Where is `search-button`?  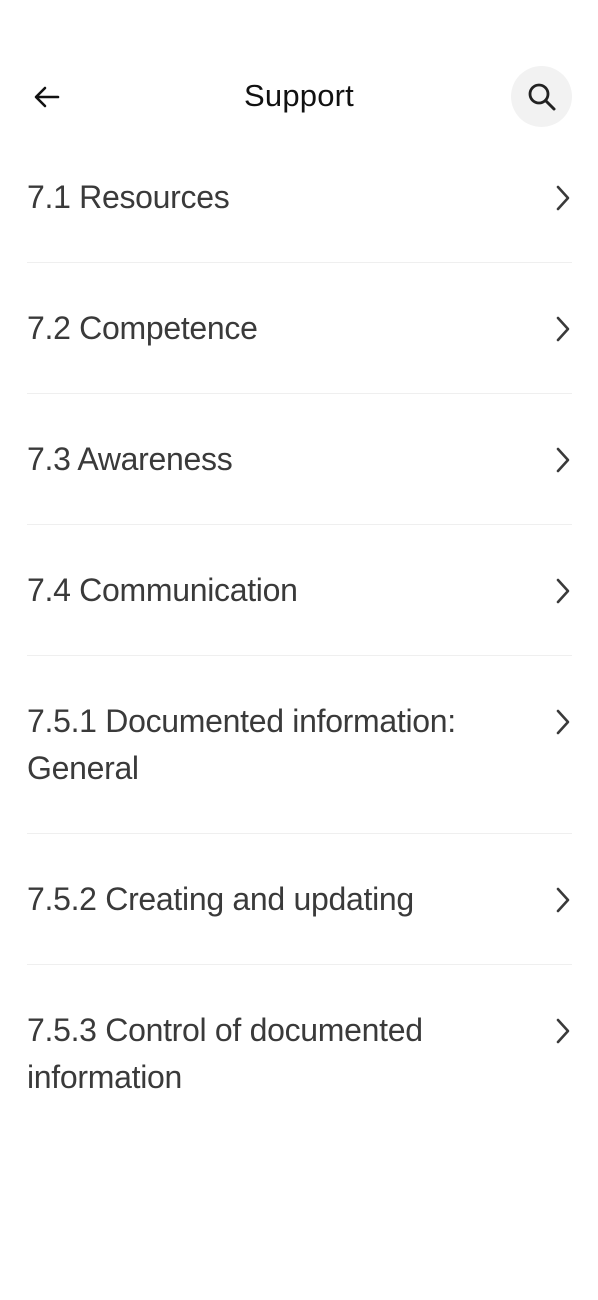 search-button is located at coordinates (541, 96).